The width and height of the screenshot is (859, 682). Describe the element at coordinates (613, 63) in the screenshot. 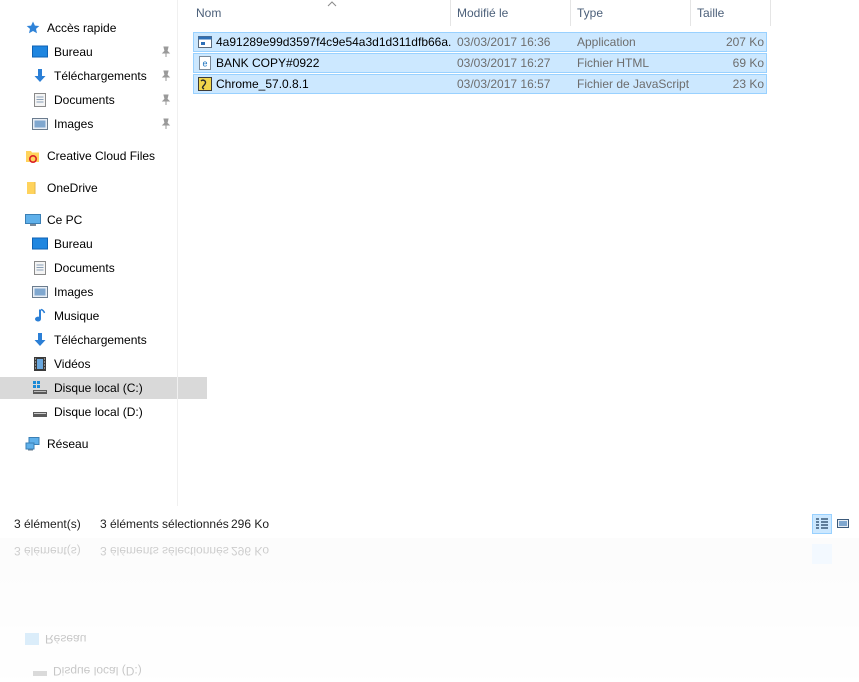

I see `file-type: Fichier HTML` at that location.